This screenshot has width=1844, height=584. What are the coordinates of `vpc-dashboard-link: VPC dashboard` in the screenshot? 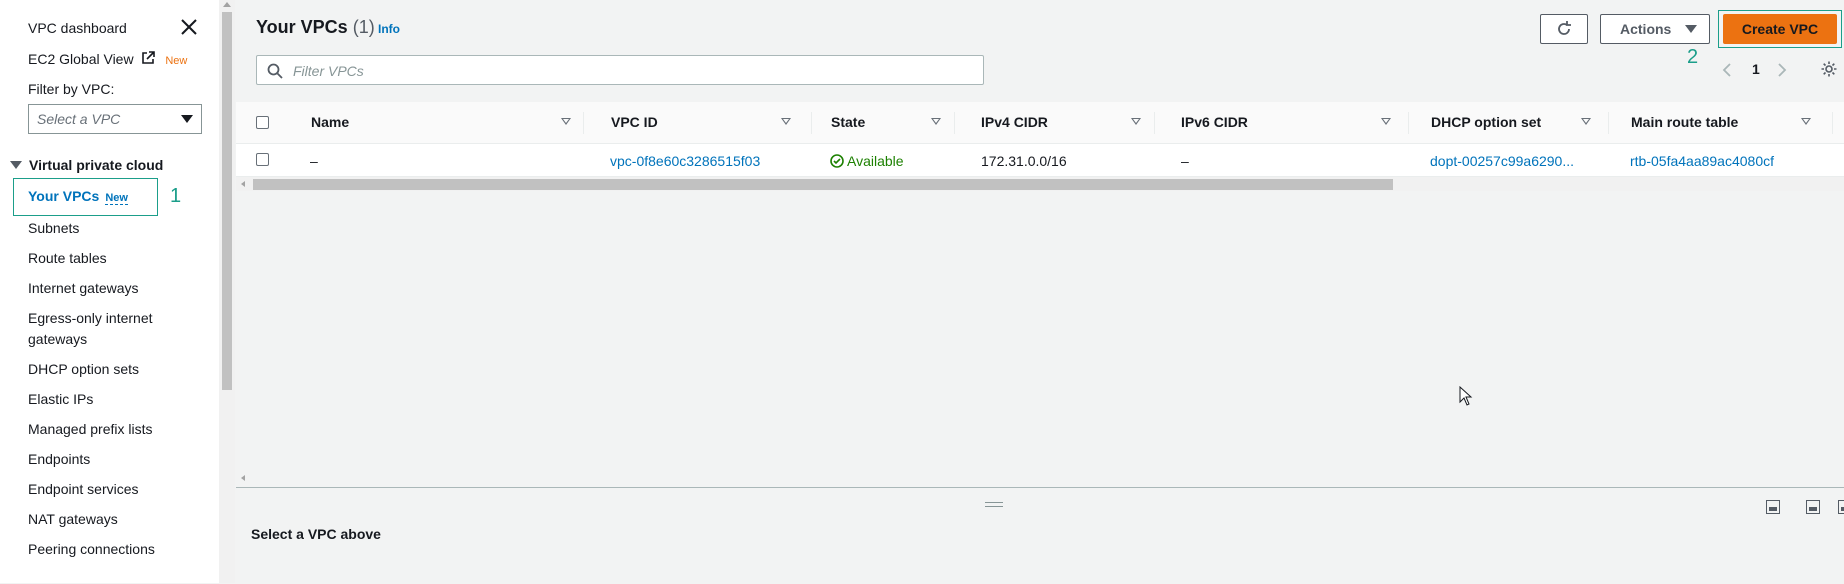 It's located at (77, 28).